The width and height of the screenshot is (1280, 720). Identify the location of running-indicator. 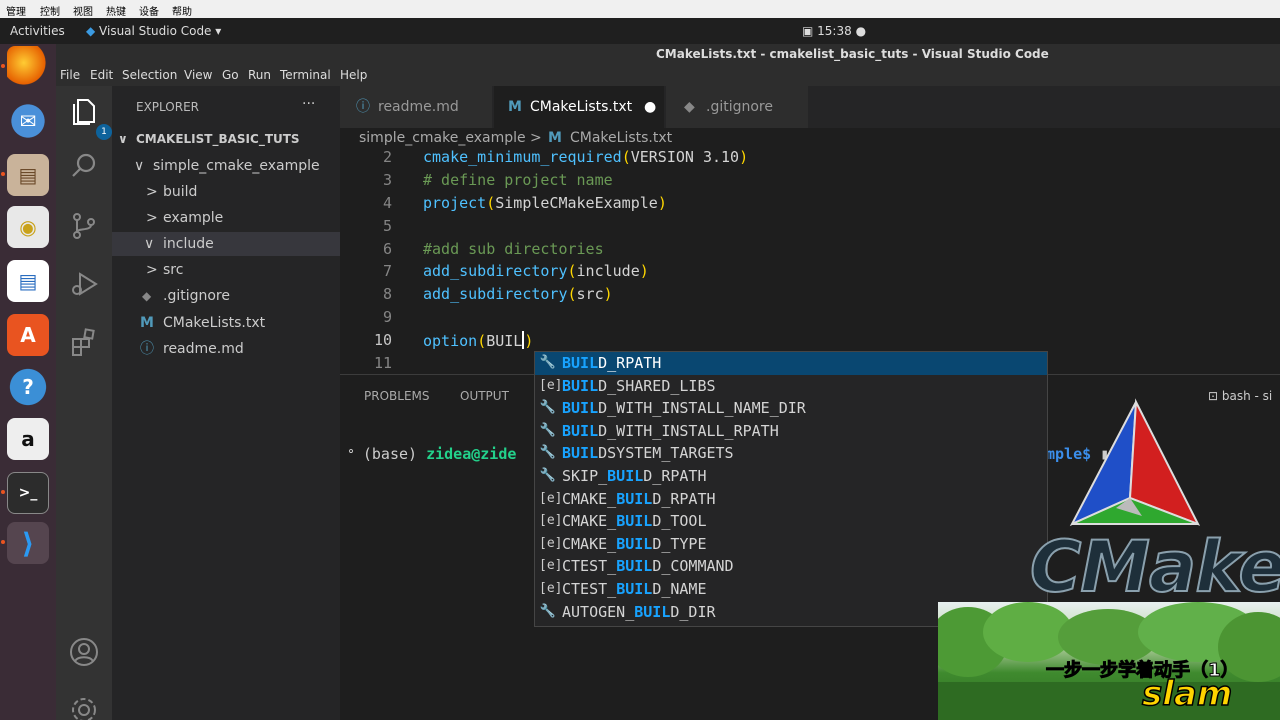
(3, 66).